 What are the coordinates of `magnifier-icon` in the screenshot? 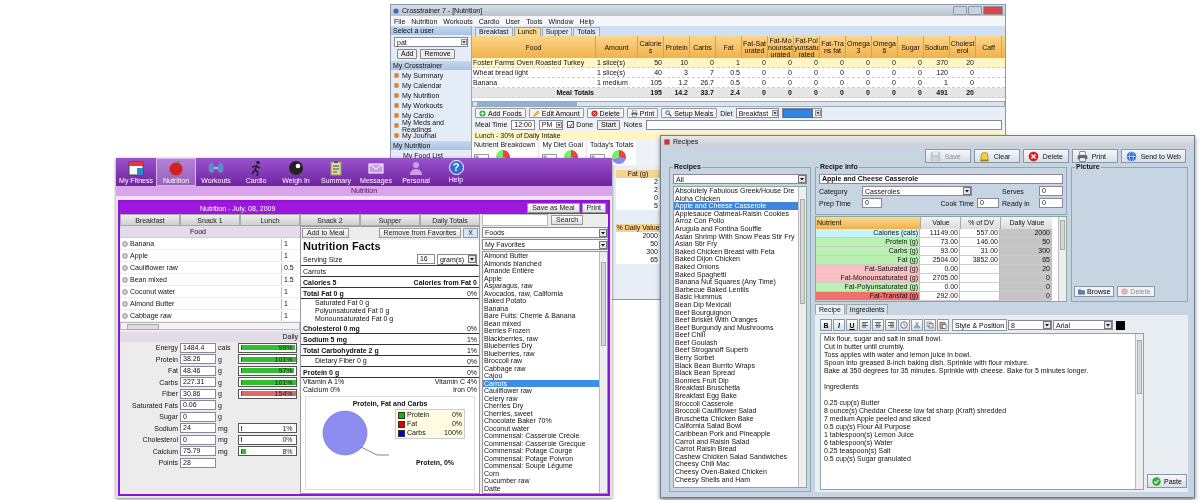 It's located at (669, 113).